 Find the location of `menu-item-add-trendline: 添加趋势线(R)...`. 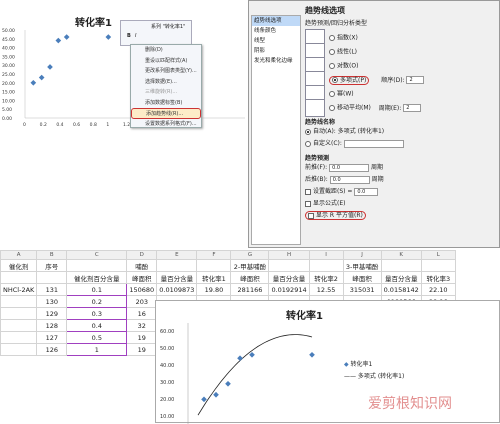

menu-item-add-trendline: 添加趋势线(R)... is located at coordinates (166, 113).